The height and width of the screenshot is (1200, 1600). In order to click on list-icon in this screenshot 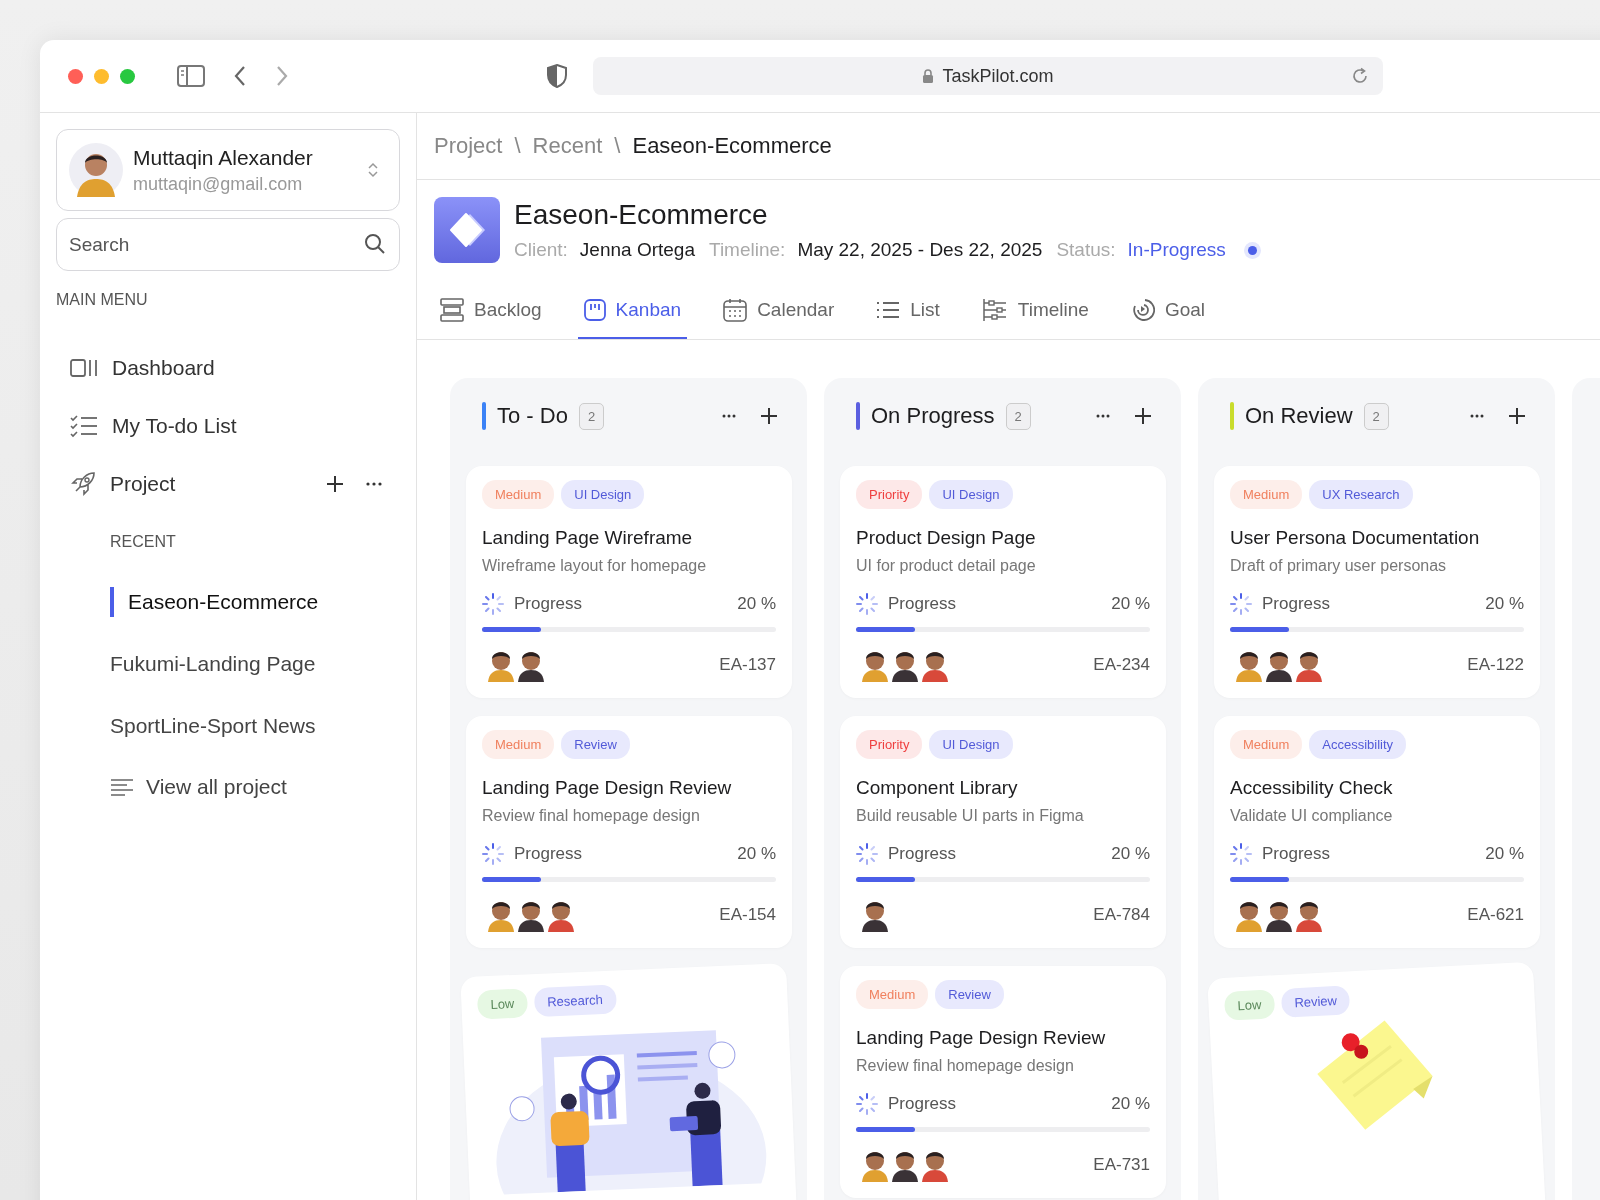, I will do `click(122, 787)`.